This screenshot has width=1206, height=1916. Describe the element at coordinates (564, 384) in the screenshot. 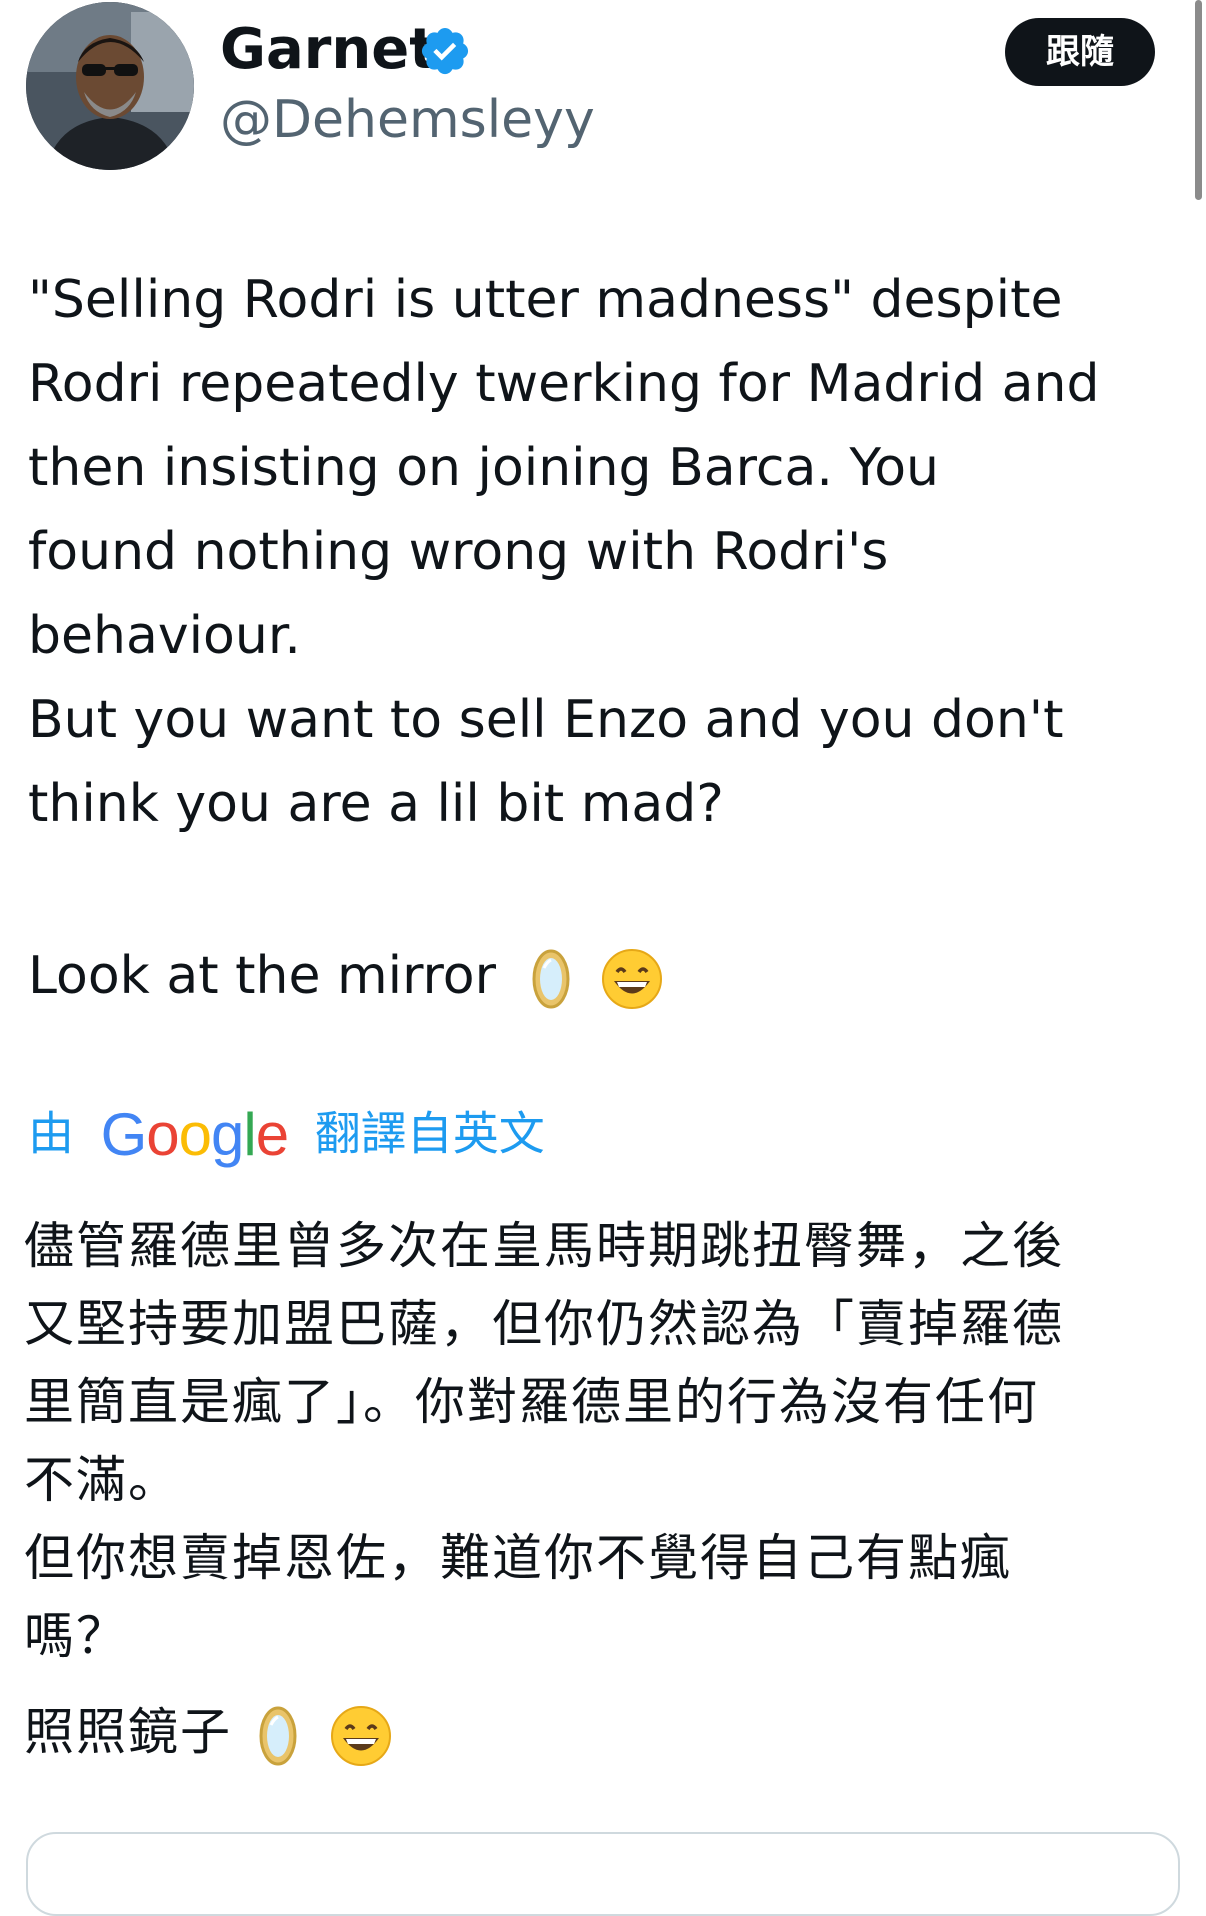

I see `tweet-line: Rodri repeatedly twerking for Madrid and` at that location.